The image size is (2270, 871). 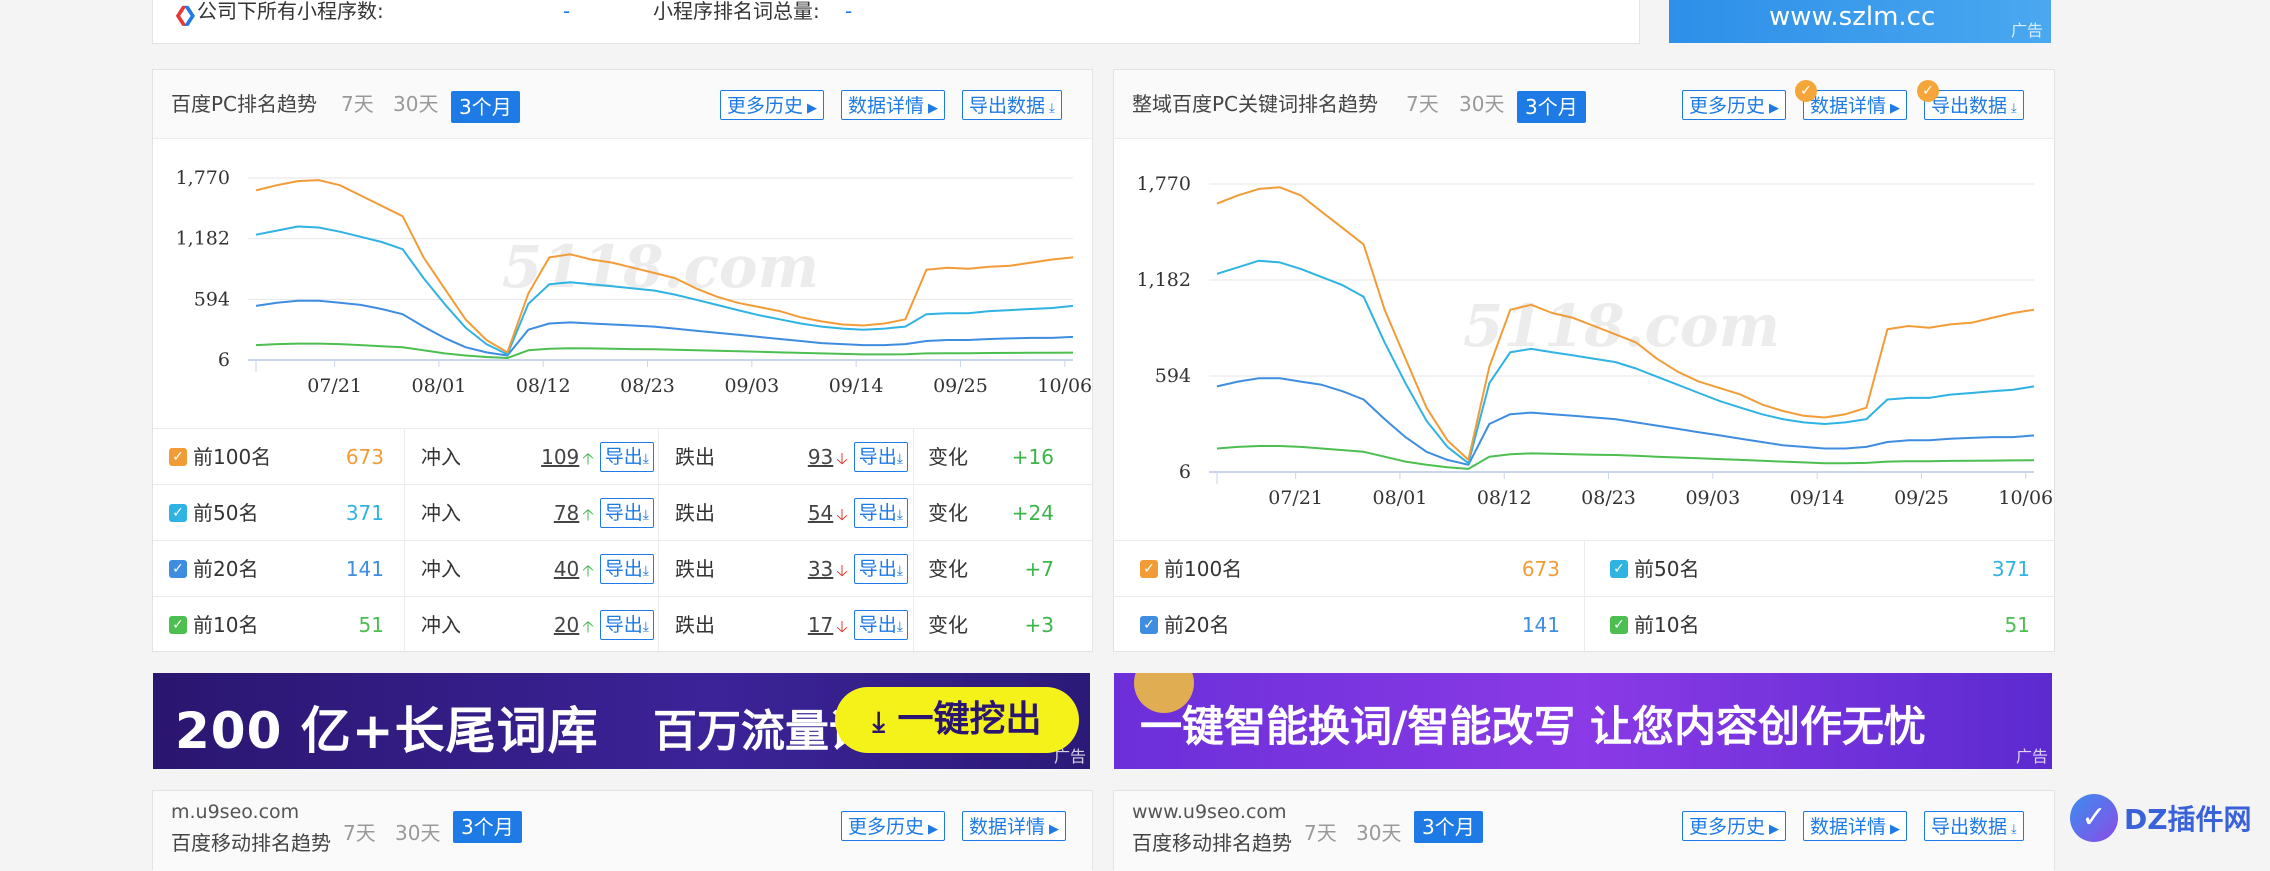 I want to click on enter-cell: 109 🡡 导出⤓, so click(x=597, y=457).